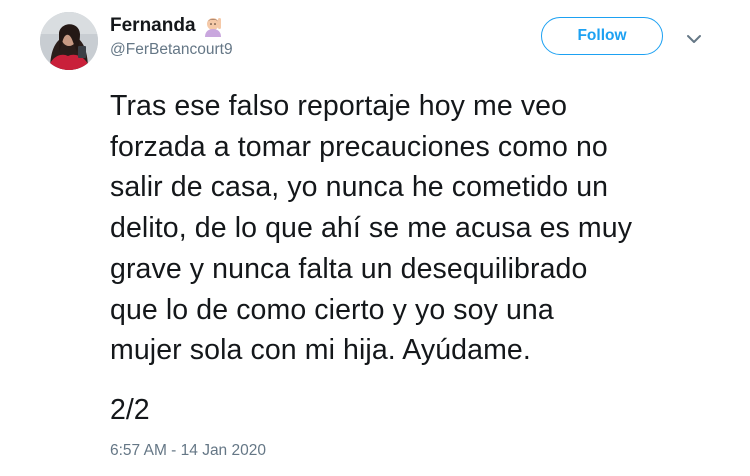 The height and width of the screenshot is (476, 750). Describe the element at coordinates (359, 146) in the screenshot. I see `tweet-text-line: forzada a tomar precauciones como no` at that location.